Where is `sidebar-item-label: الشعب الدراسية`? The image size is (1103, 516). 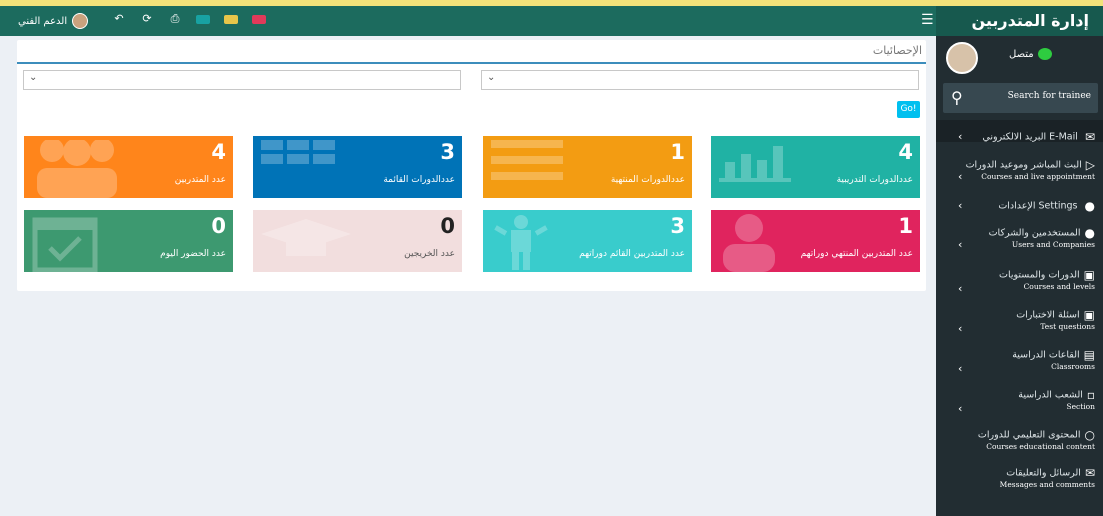 sidebar-item-label: الشعب الدراسية is located at coordinates (1050, 395).